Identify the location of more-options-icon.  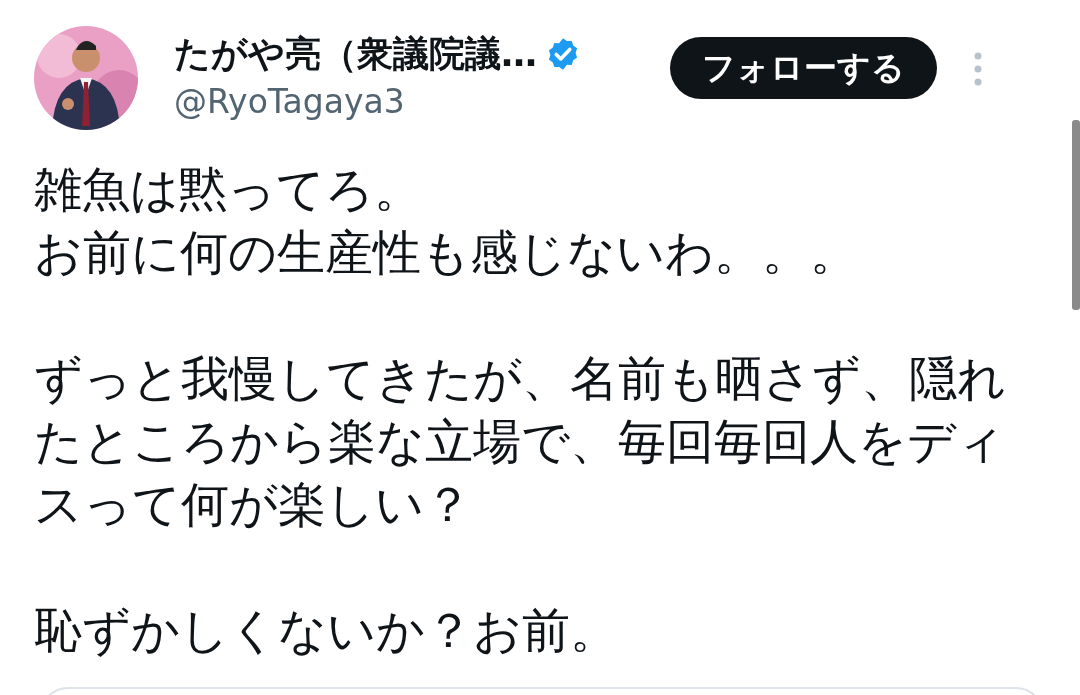
(978, 69).